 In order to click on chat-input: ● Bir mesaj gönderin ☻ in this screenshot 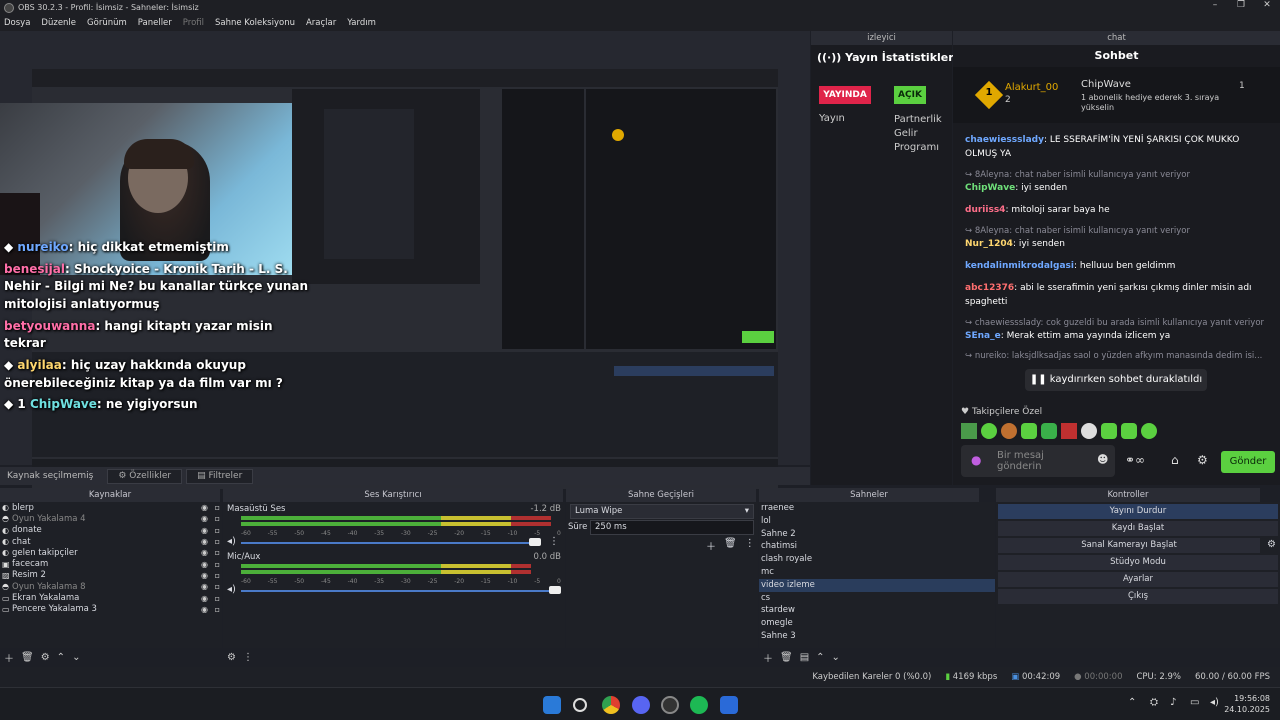, I will do `click(1038, 461)`.